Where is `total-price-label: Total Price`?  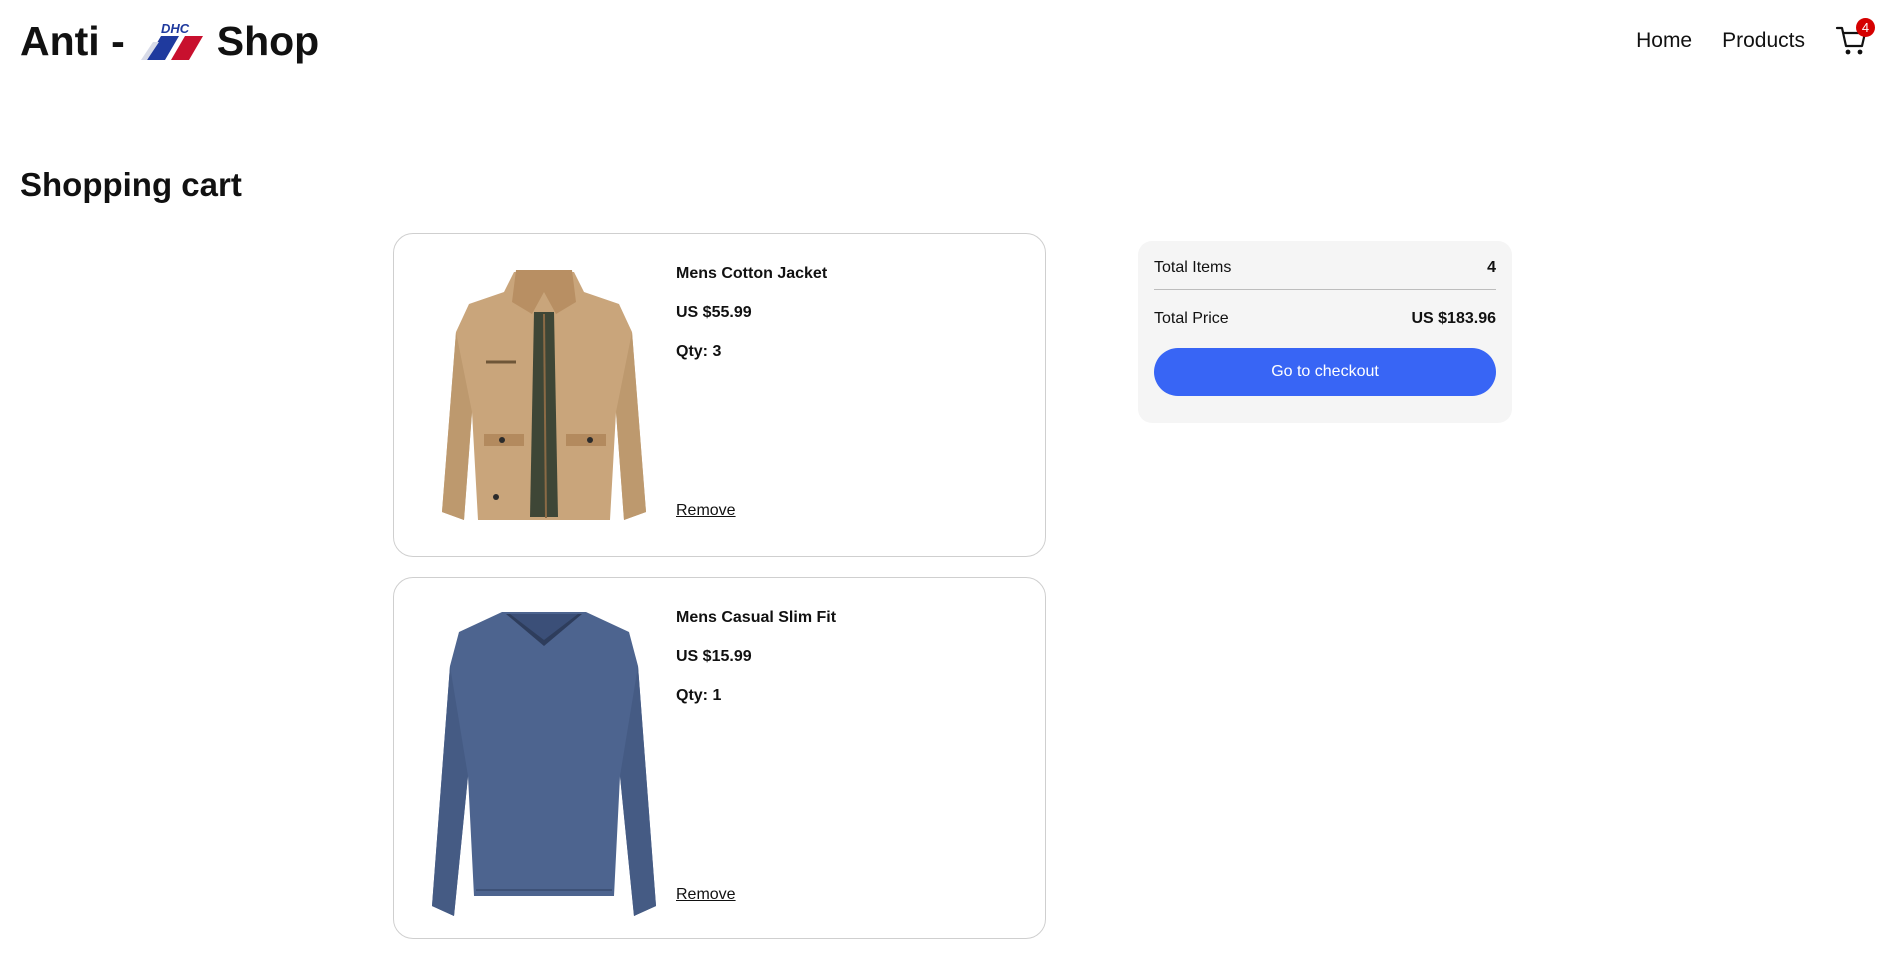
total-price-label: Total Price is located at coordinates (1191, 318).